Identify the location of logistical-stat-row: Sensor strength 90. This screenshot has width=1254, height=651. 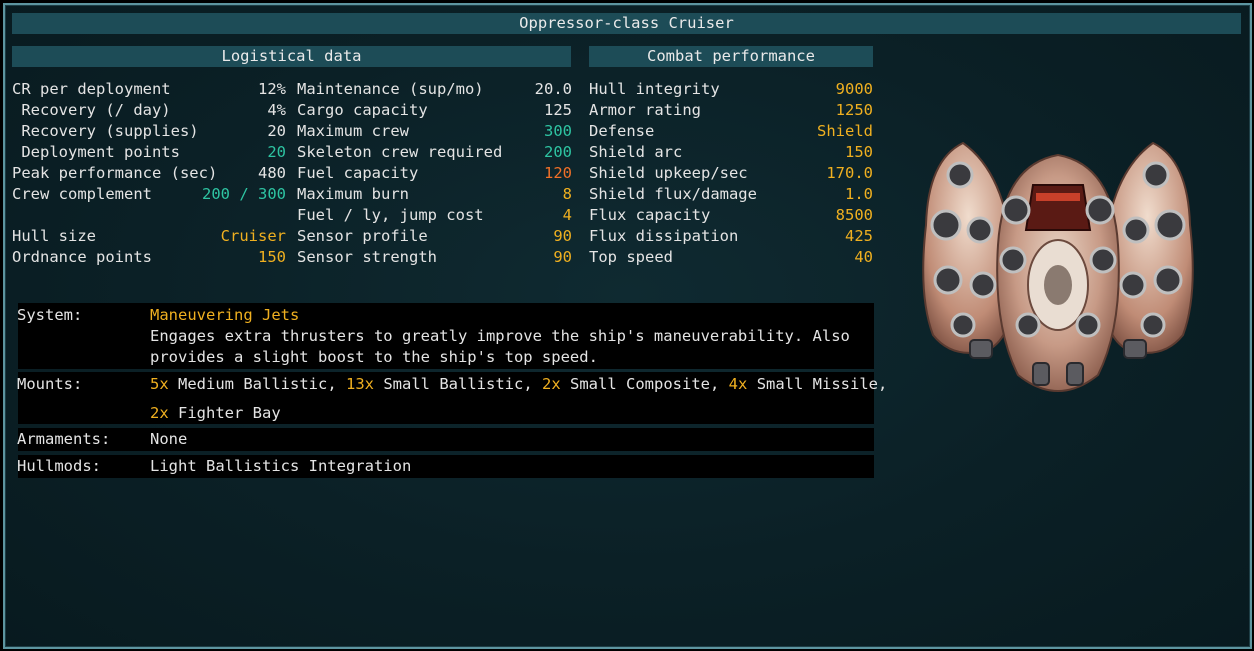
(434, 257).